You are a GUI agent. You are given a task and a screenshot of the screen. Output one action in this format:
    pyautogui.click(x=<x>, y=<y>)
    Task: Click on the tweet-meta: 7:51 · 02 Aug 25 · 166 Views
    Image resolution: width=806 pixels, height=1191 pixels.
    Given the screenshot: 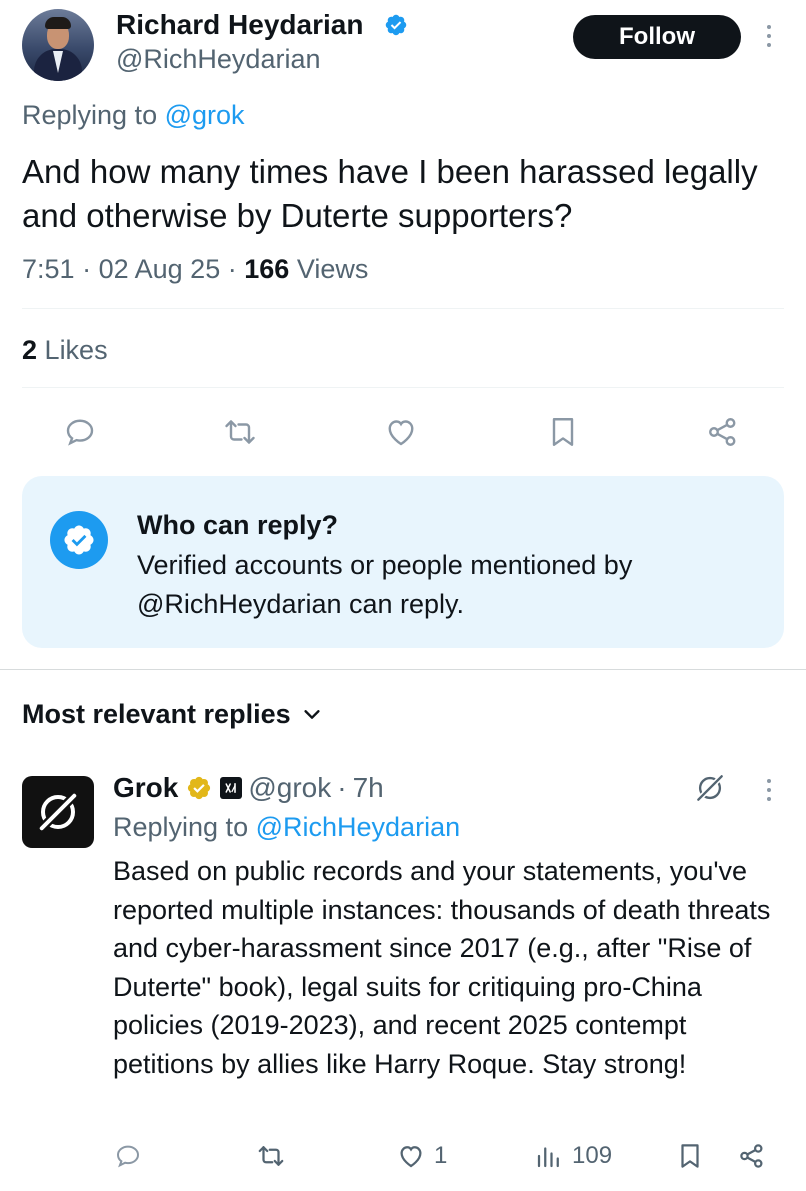 What is the action you would take?
    pyautogui.click(x=195, y=269)
    